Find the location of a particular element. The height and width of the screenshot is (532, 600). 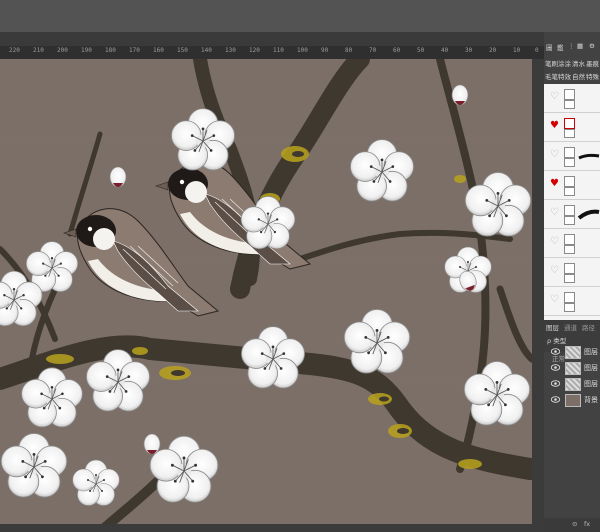

ruler-tick: 140 is located at coordinates (206, 50).